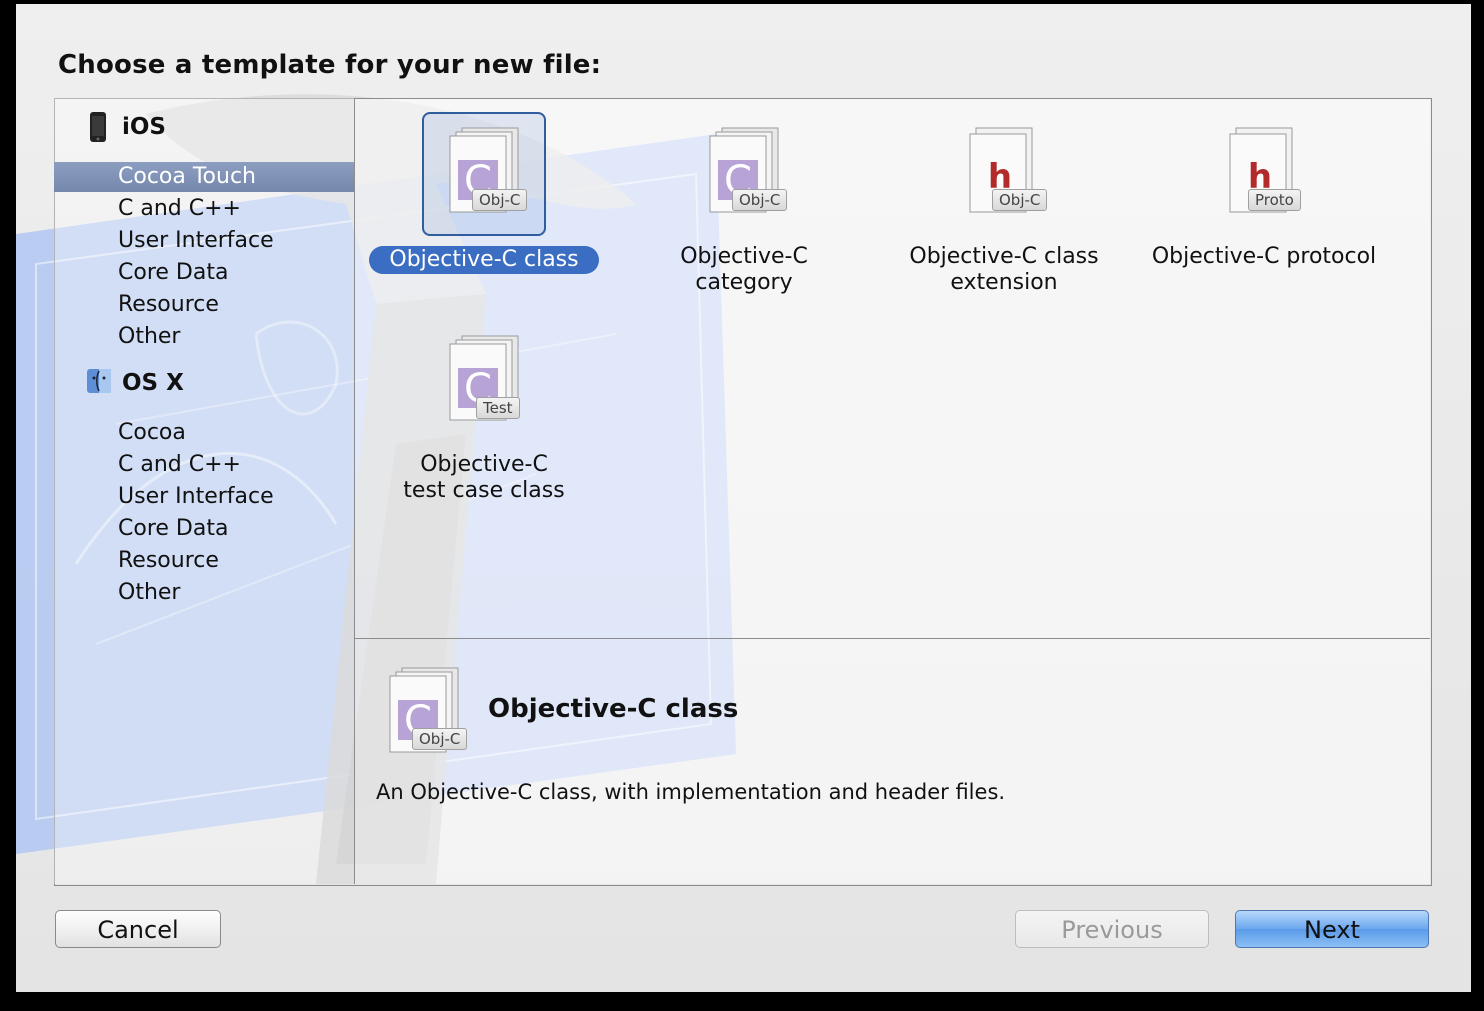 Image resolution: width=1484 pixels, height=1011 pixels. Describe the element at coordinates (138, 929) in the screenshot. I see `cancel-button: Cancel` at that location.